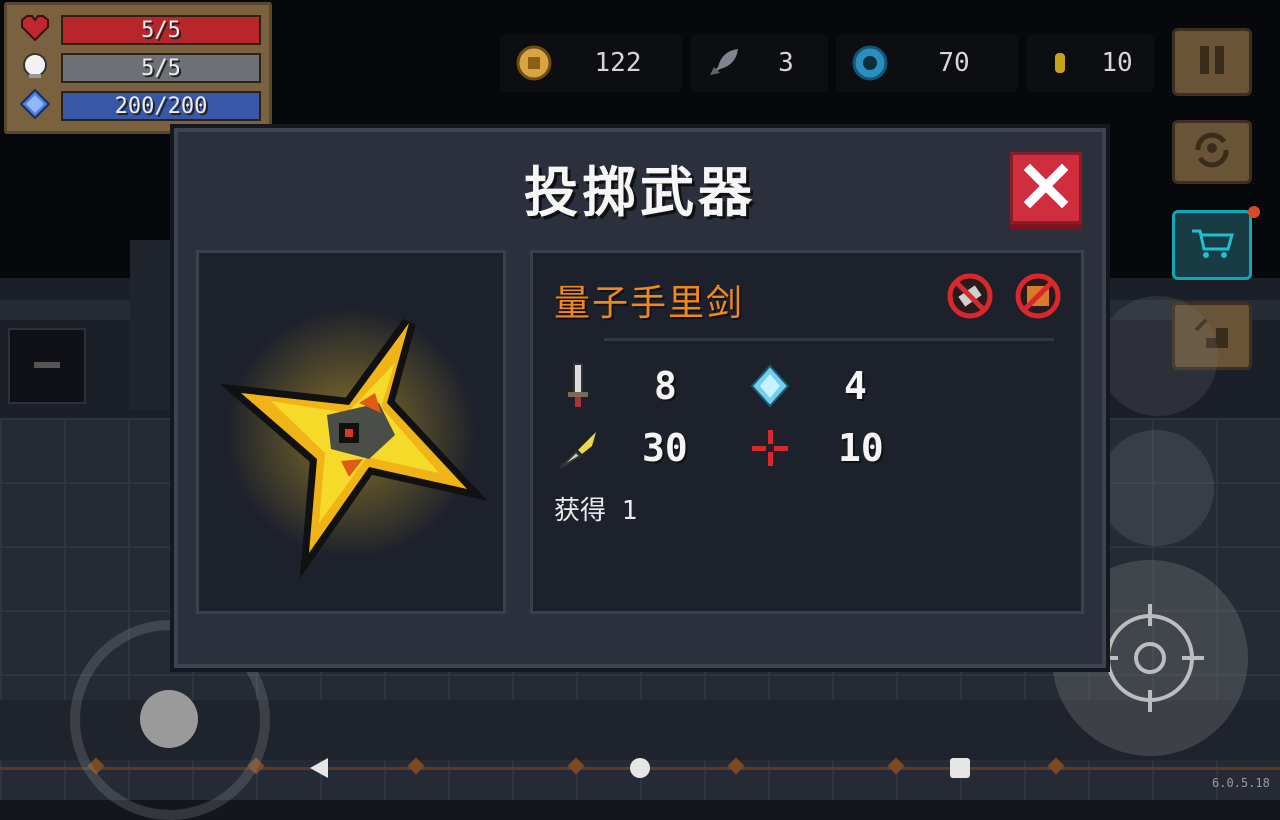 This screenshot has height=820, width=1280. I want to click on armor-bar: 5/5, so click(161, 68).